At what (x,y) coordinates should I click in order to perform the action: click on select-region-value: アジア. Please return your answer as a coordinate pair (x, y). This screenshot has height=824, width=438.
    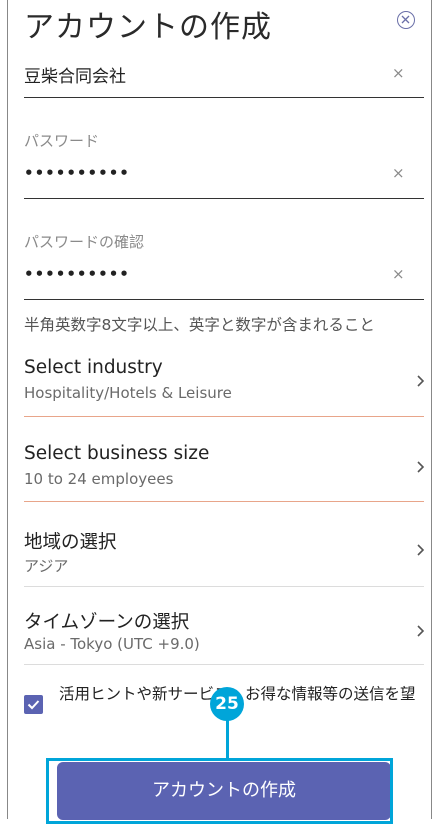
    Looking at the image, I should click on (46, 566).